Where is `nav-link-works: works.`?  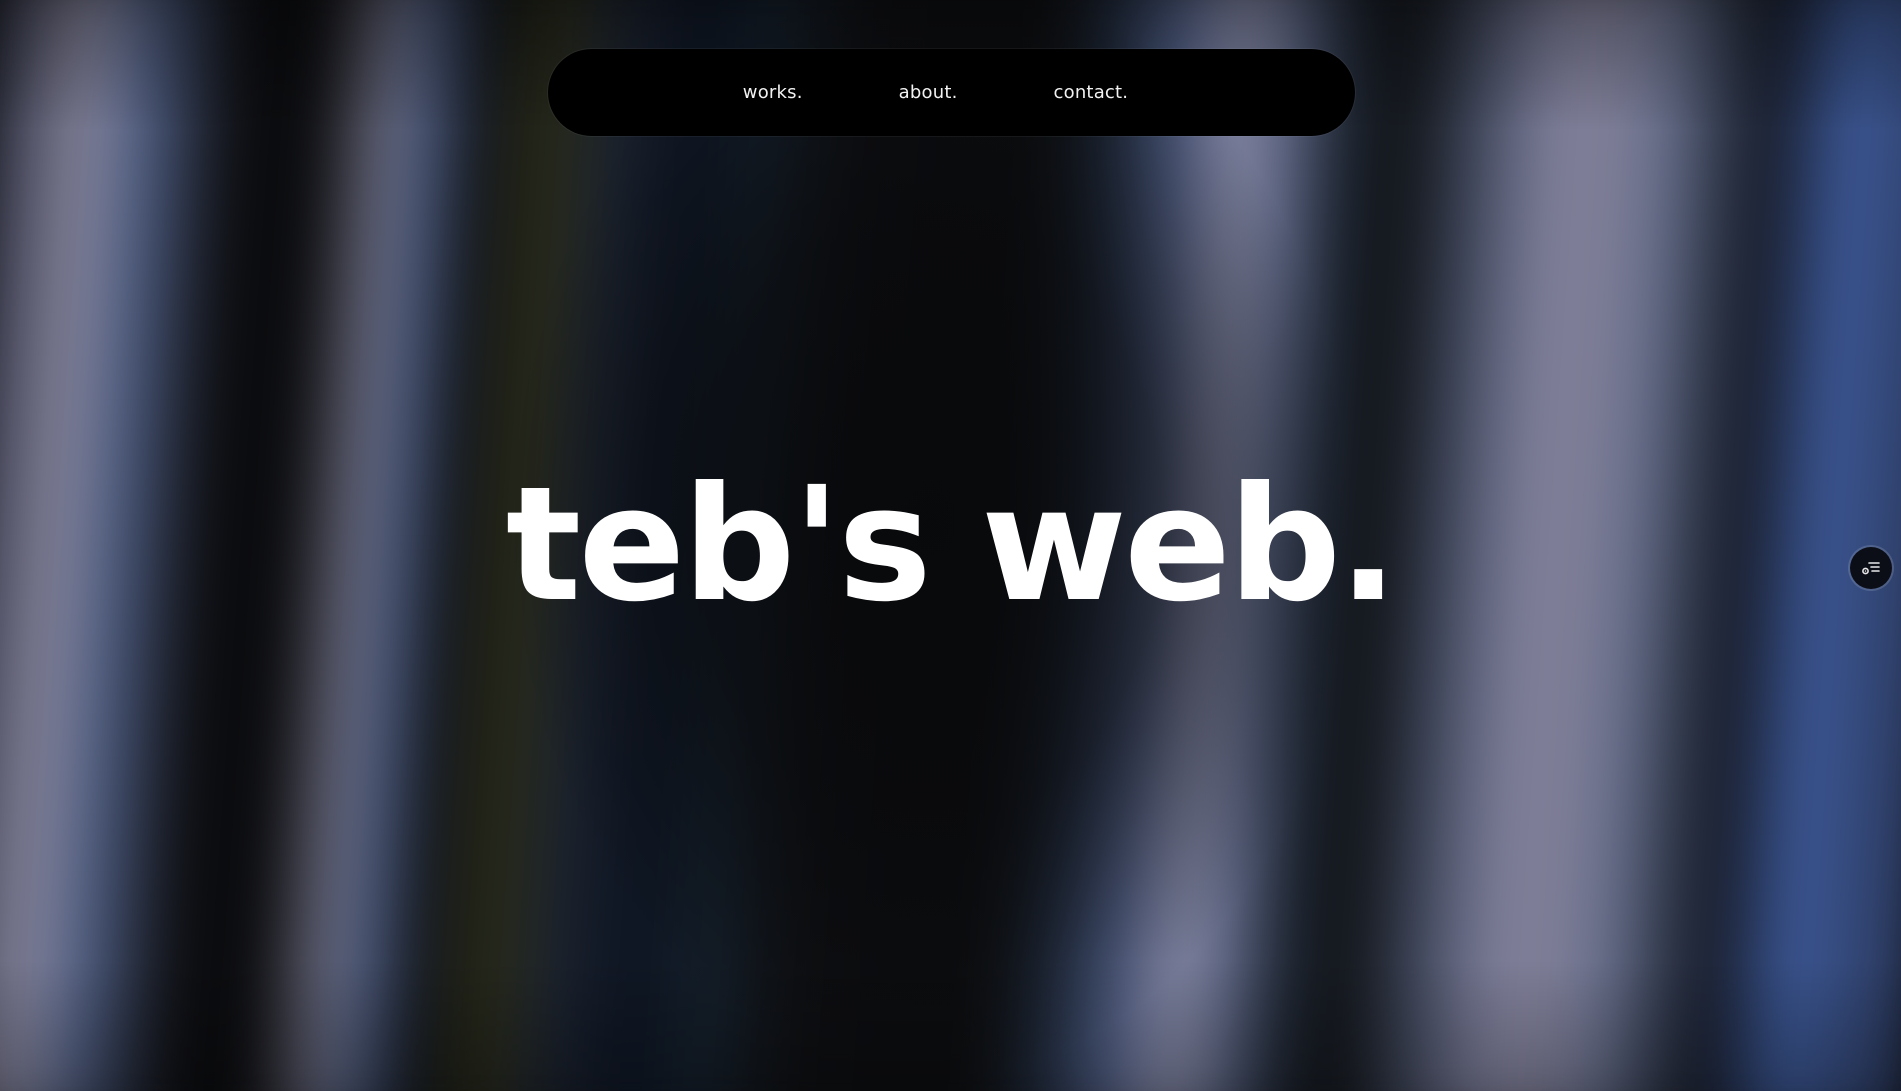 nav-link-works: works. is located at coordinates (773, 92).